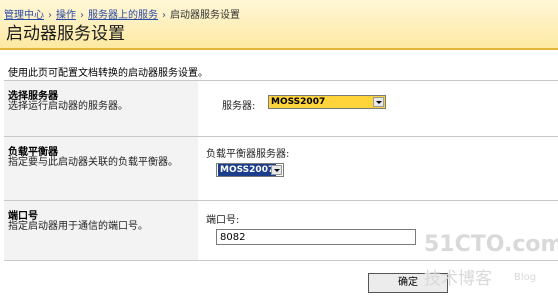 The width and height of the screenshot is (558, 305). What do you see at coordinates (491, 244) in the screenshot?
I see `watermark-site: 51CTO.com` at bounding box center [491, 244].